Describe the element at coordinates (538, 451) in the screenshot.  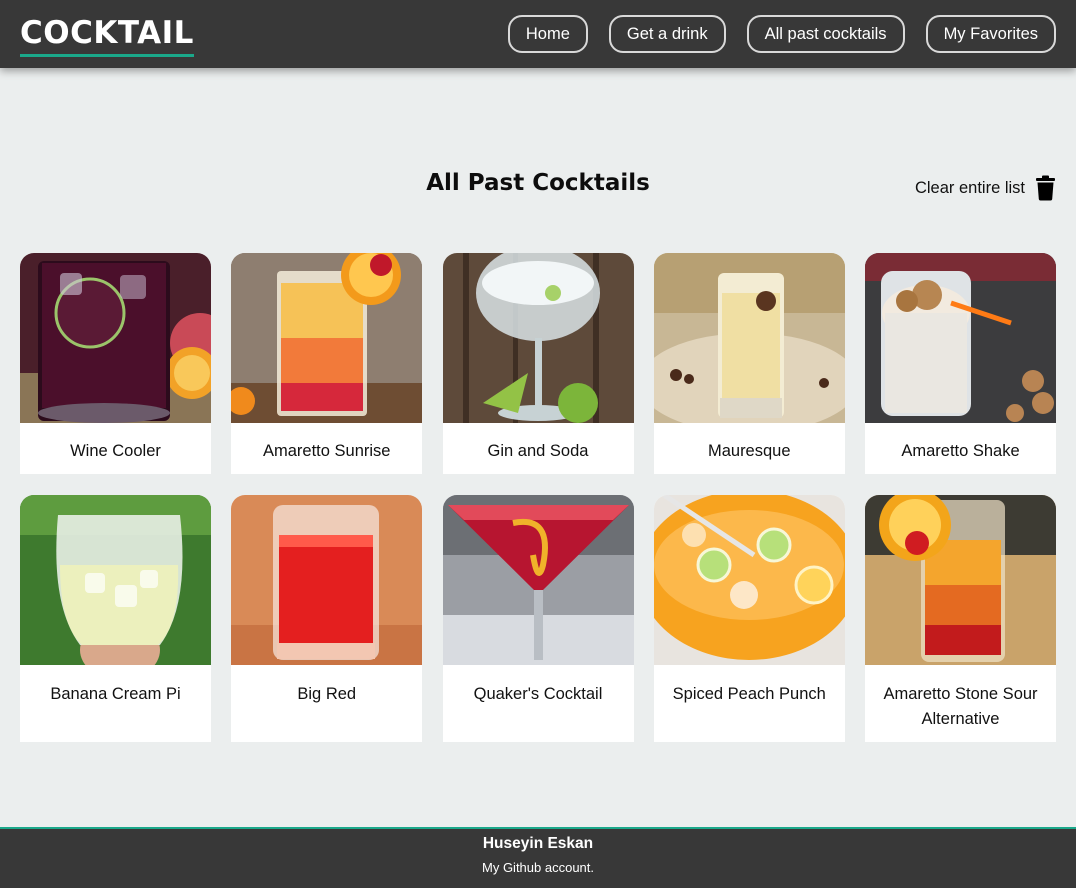
I see `cocktail-name: Gin and Soda` at that location.